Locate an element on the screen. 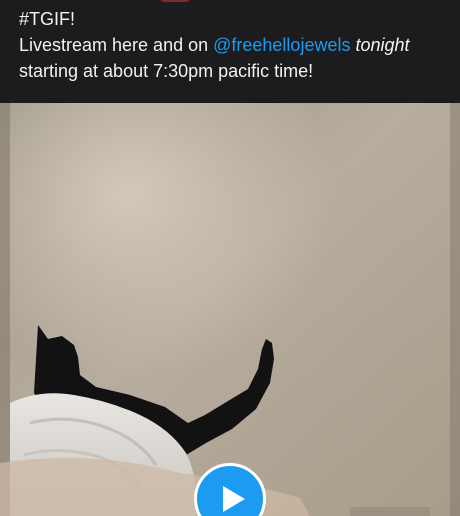 This screenshot has width=460, height=516. time-line: starting at about 7:30pm pacific time! is located at coordinates (166, 71).